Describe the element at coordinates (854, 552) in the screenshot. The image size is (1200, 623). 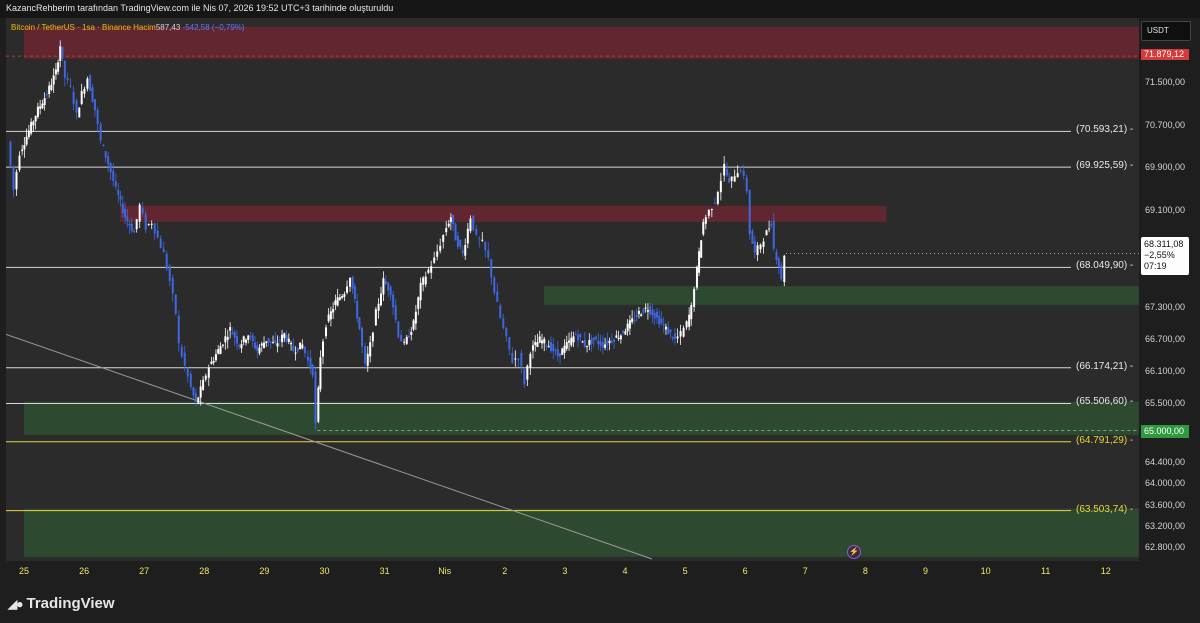
I see `lightning-icon: ⚡` at that location.